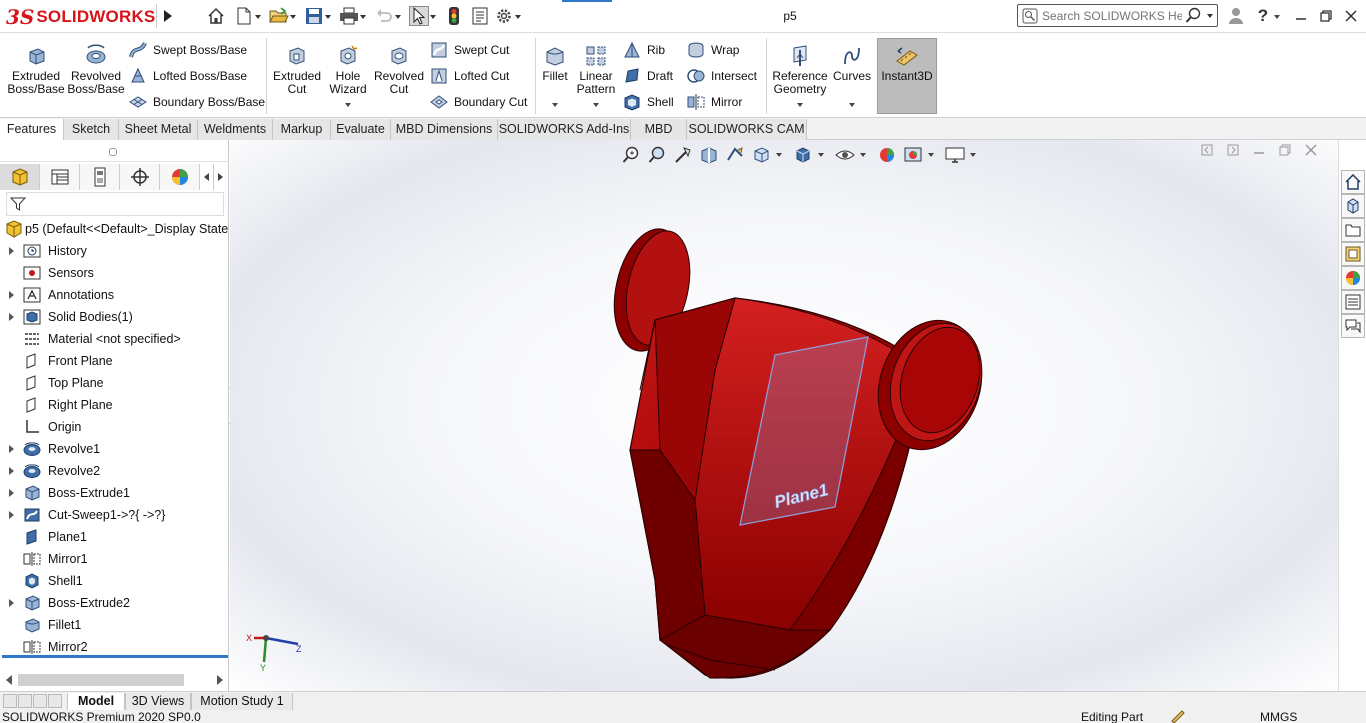  Describe the element at coordinates (207, 177) in the screenshot. I see `tabs-scroll-left` at that location.